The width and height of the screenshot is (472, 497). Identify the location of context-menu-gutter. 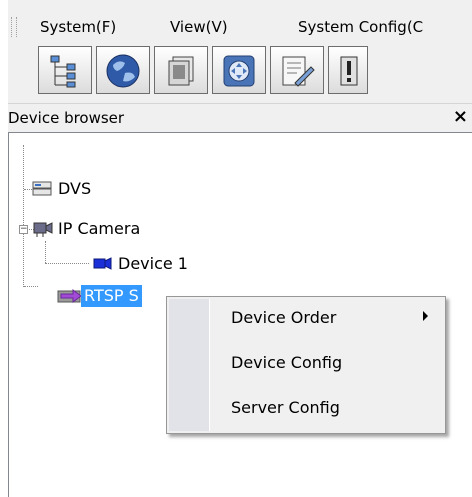
(189, 365).